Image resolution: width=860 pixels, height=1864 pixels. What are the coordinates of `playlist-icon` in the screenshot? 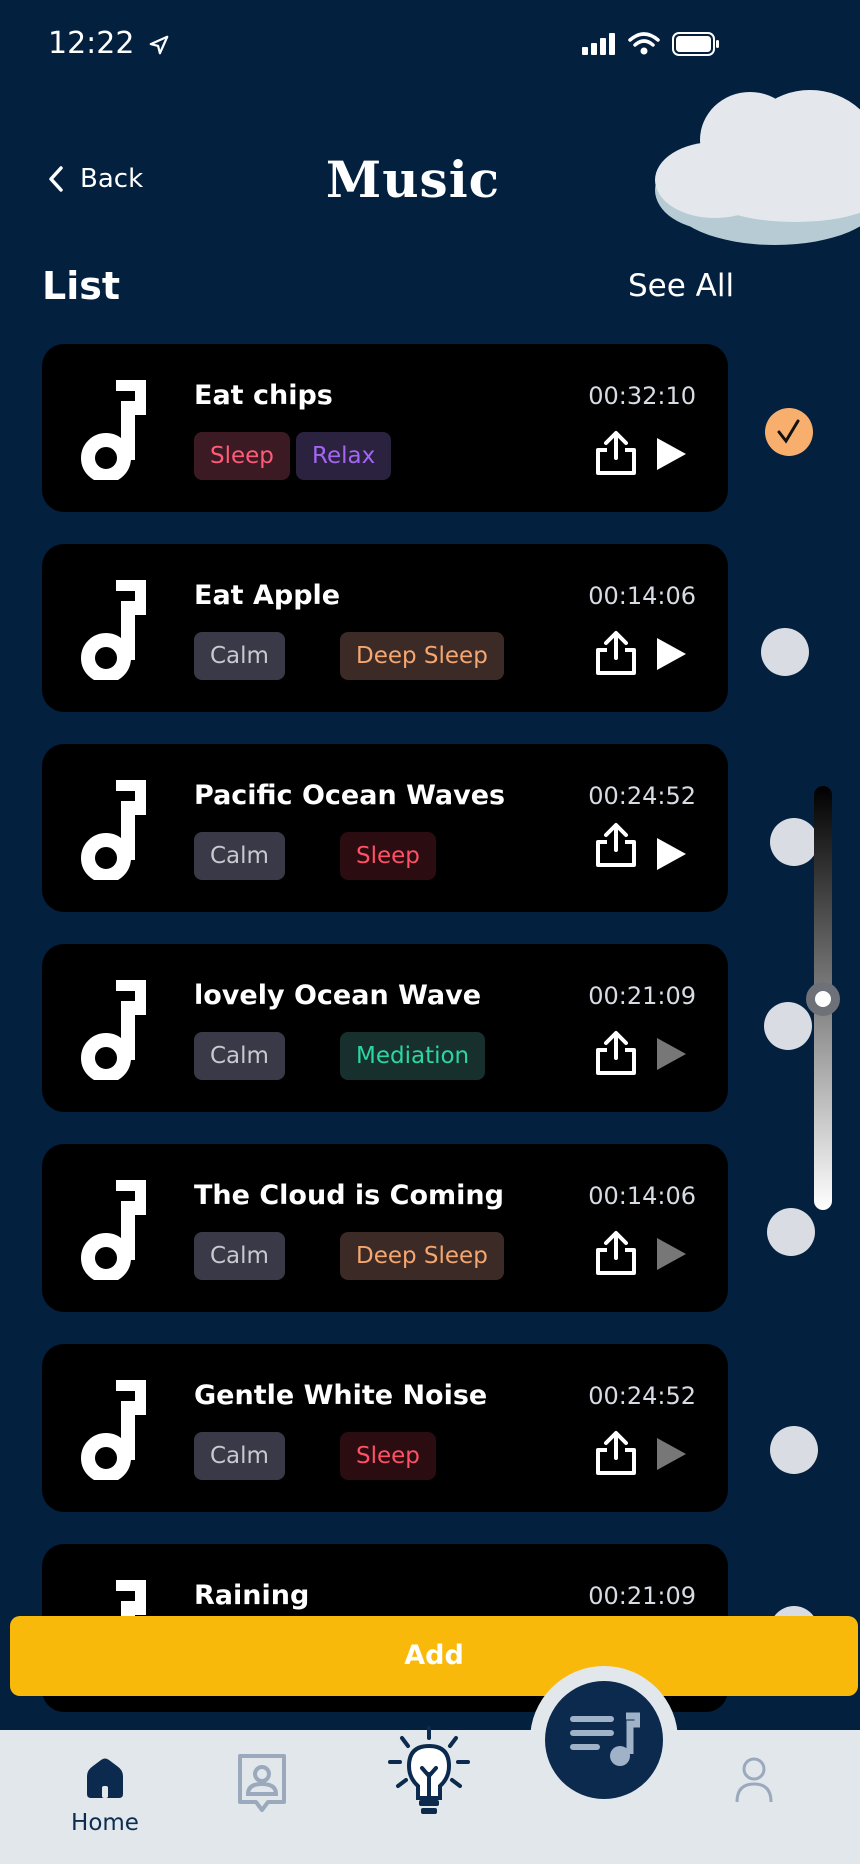 It's located at (605, 1739).